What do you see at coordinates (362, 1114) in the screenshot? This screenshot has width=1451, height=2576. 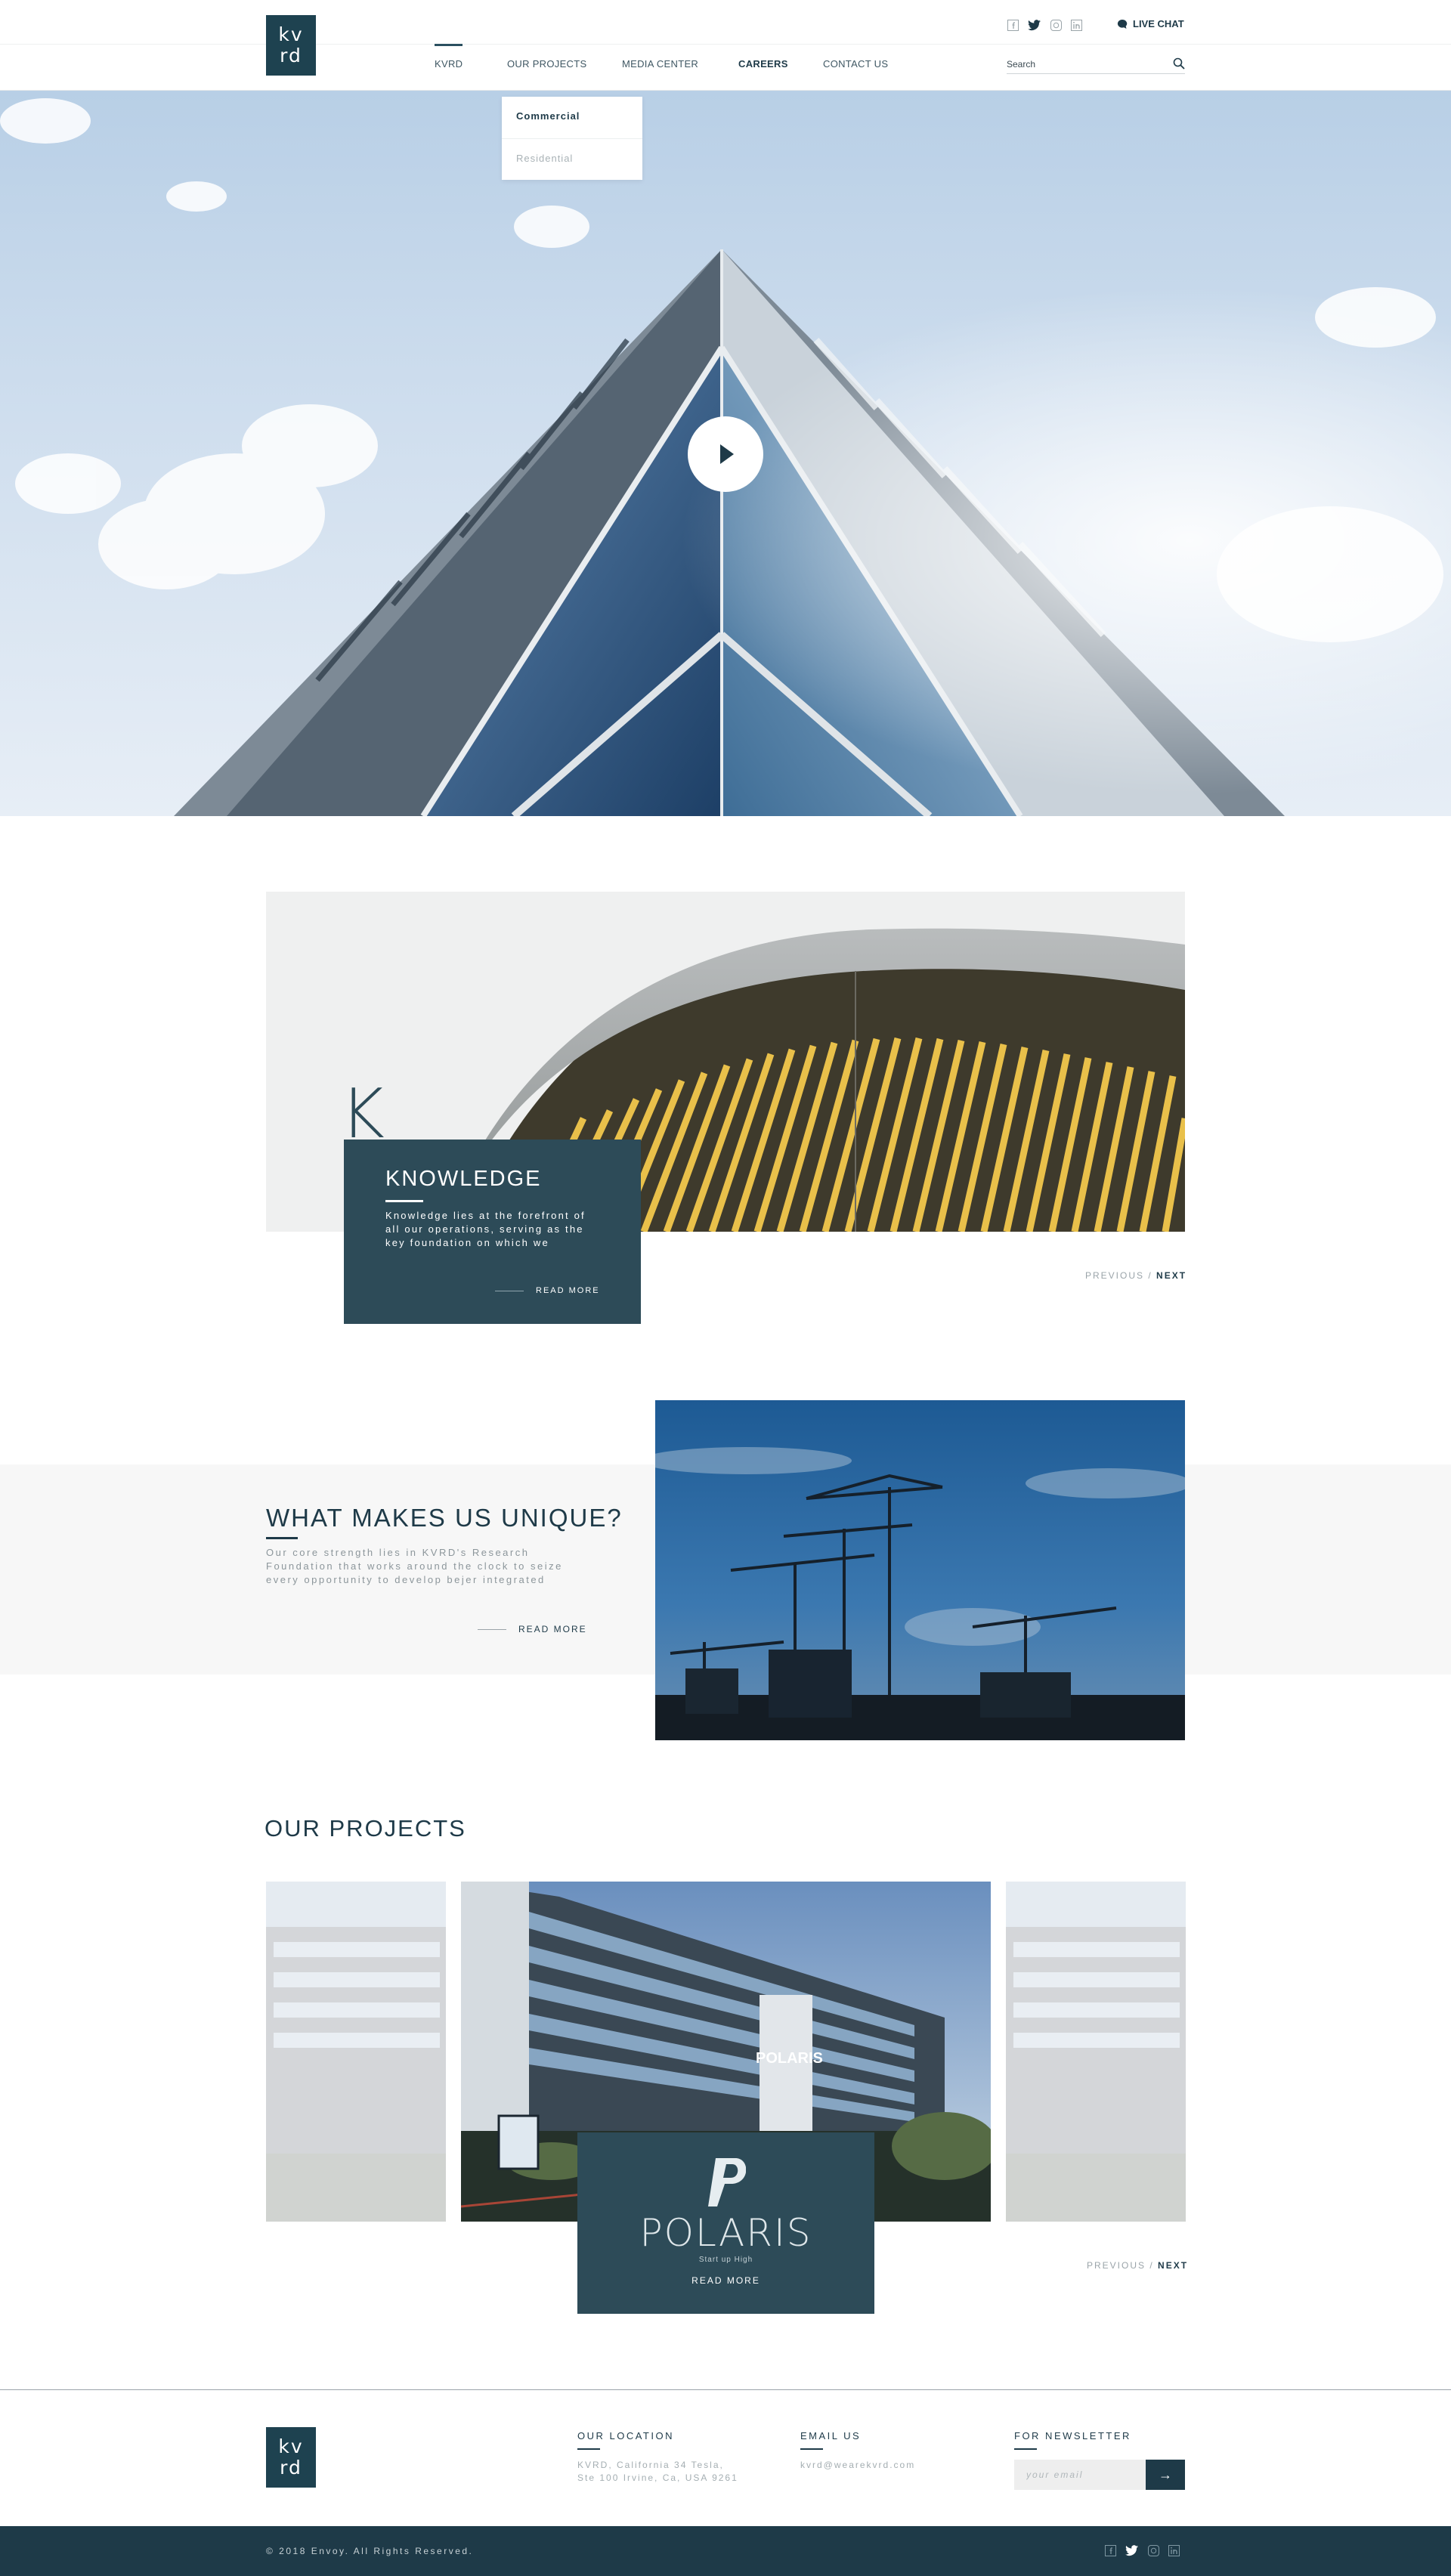 I see `knowledge-initial-letter: K` at bounding box center [362, 1114].